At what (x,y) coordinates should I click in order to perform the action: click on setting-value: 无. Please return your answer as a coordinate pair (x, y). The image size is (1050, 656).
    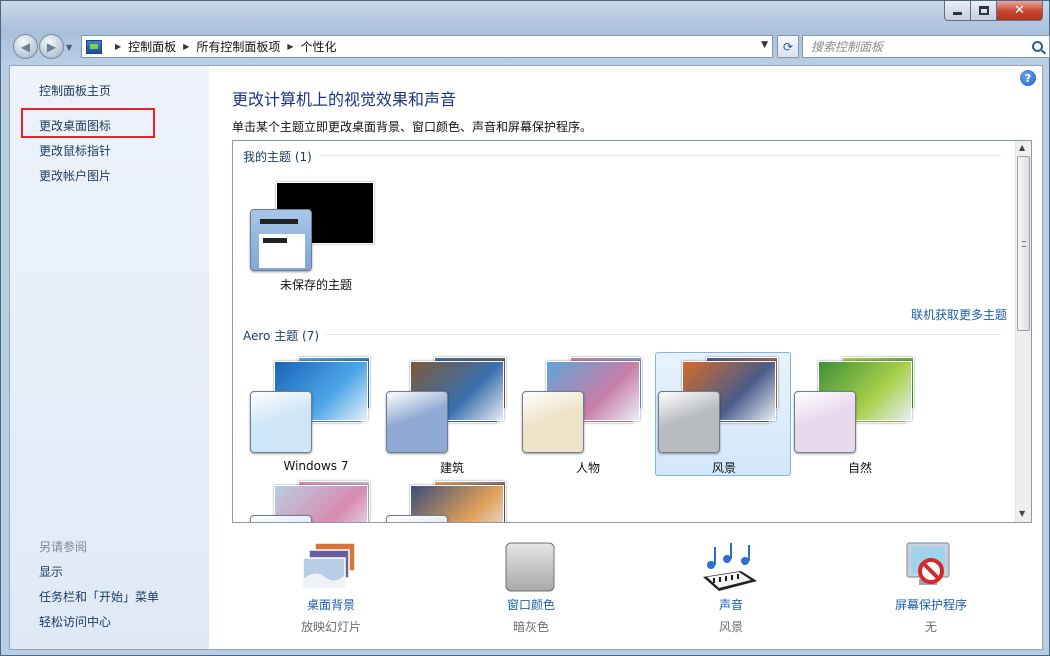
    Looking at the image, I should click on (930, 627).